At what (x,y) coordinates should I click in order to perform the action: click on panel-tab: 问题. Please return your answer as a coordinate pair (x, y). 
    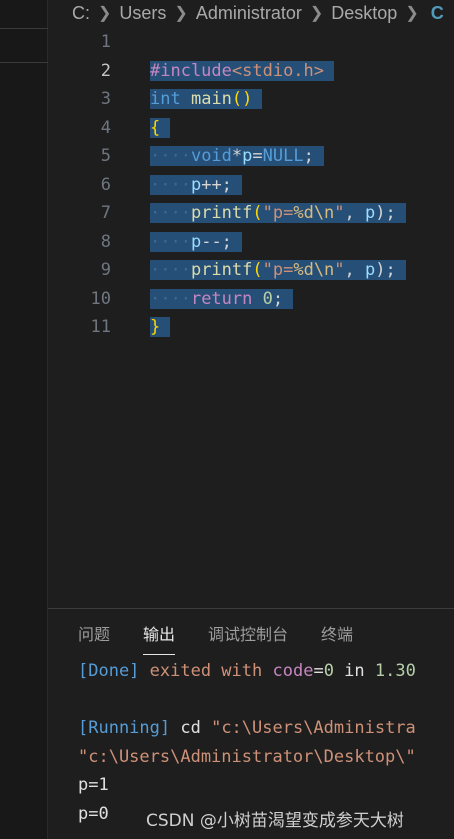
    Looking at the image, I should click on (94, 636).